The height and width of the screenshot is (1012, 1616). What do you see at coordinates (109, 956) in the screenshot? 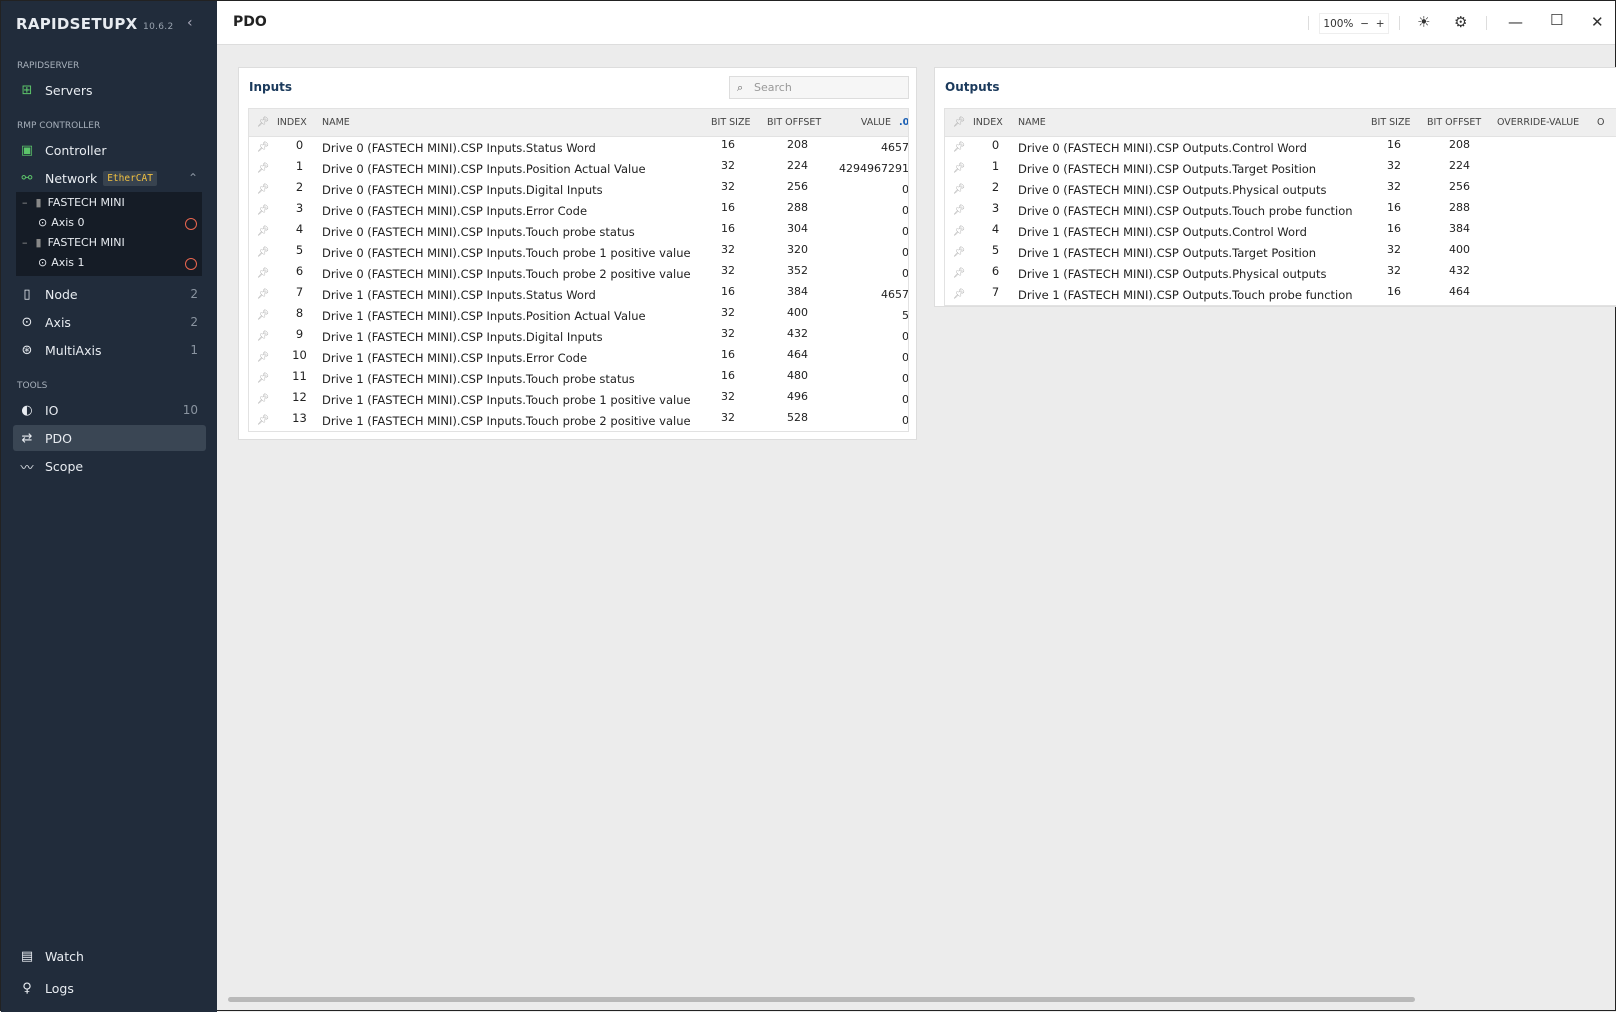
I see `sidebar-item-watch: ▤ Watch` at bounding box center [109, 956].